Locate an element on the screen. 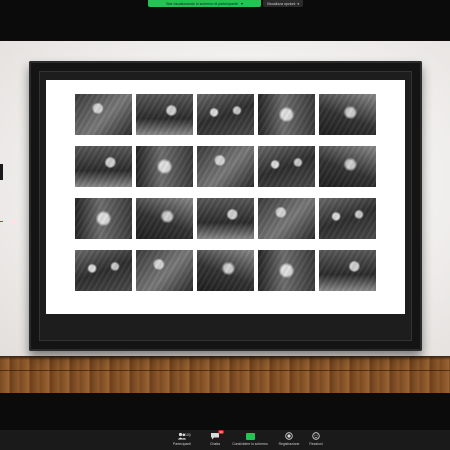 This screenshot has width=450, height=450. view-options-label: Visualizza opzioni is located at coordinates (281, 3).